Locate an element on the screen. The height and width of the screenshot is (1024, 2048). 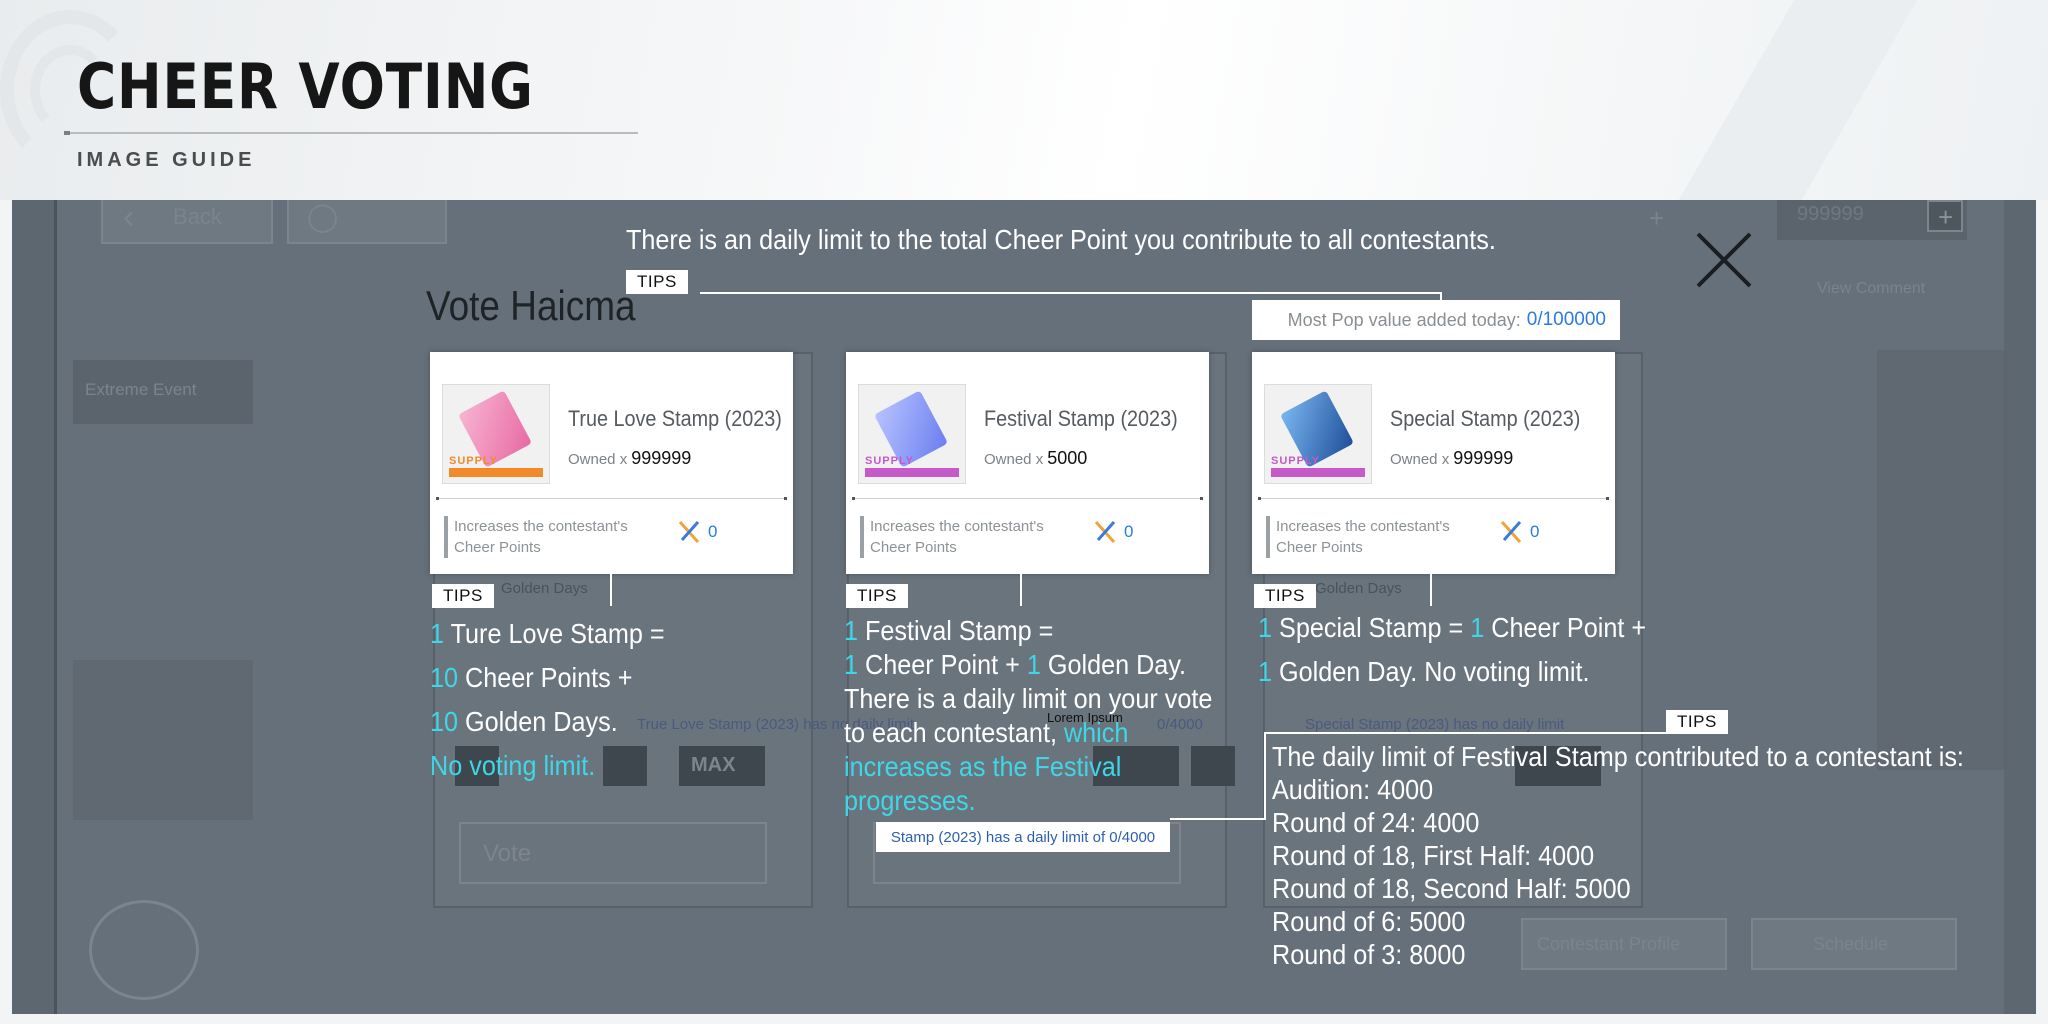
tips-tag-top: TIPS is located at coordinates (657, 282).